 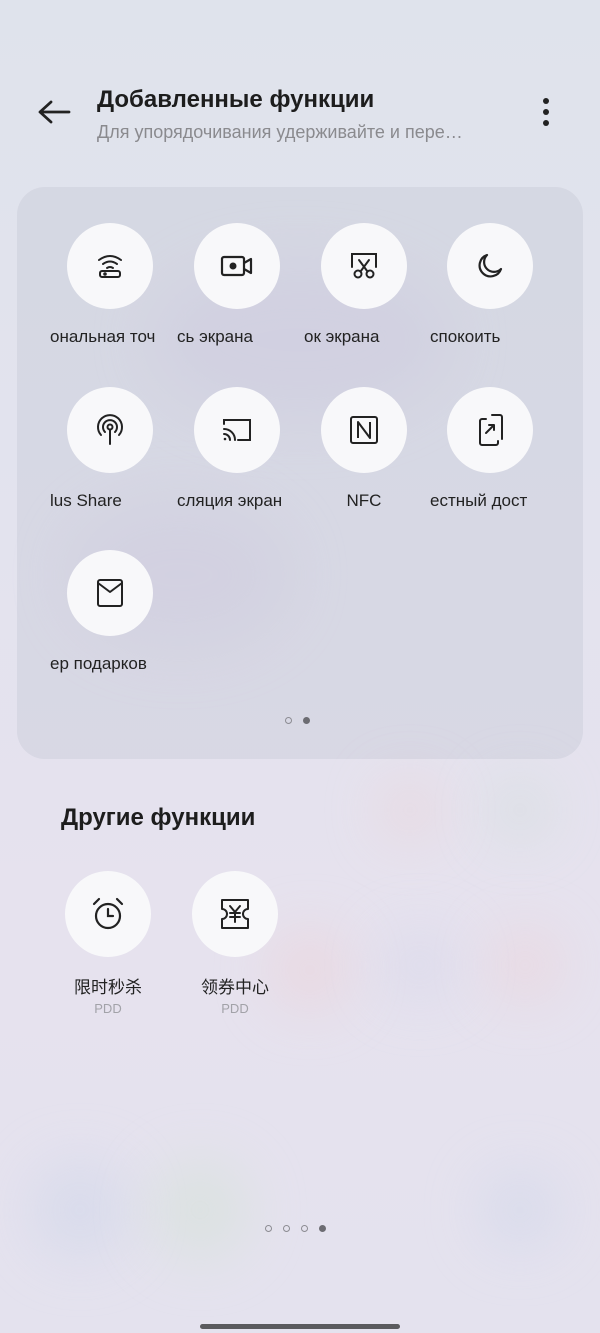 What do you see at coordinates (236, 99) in the screenshot?
I see `page-title: Добавленные функции` at bounding box center [236, 99].